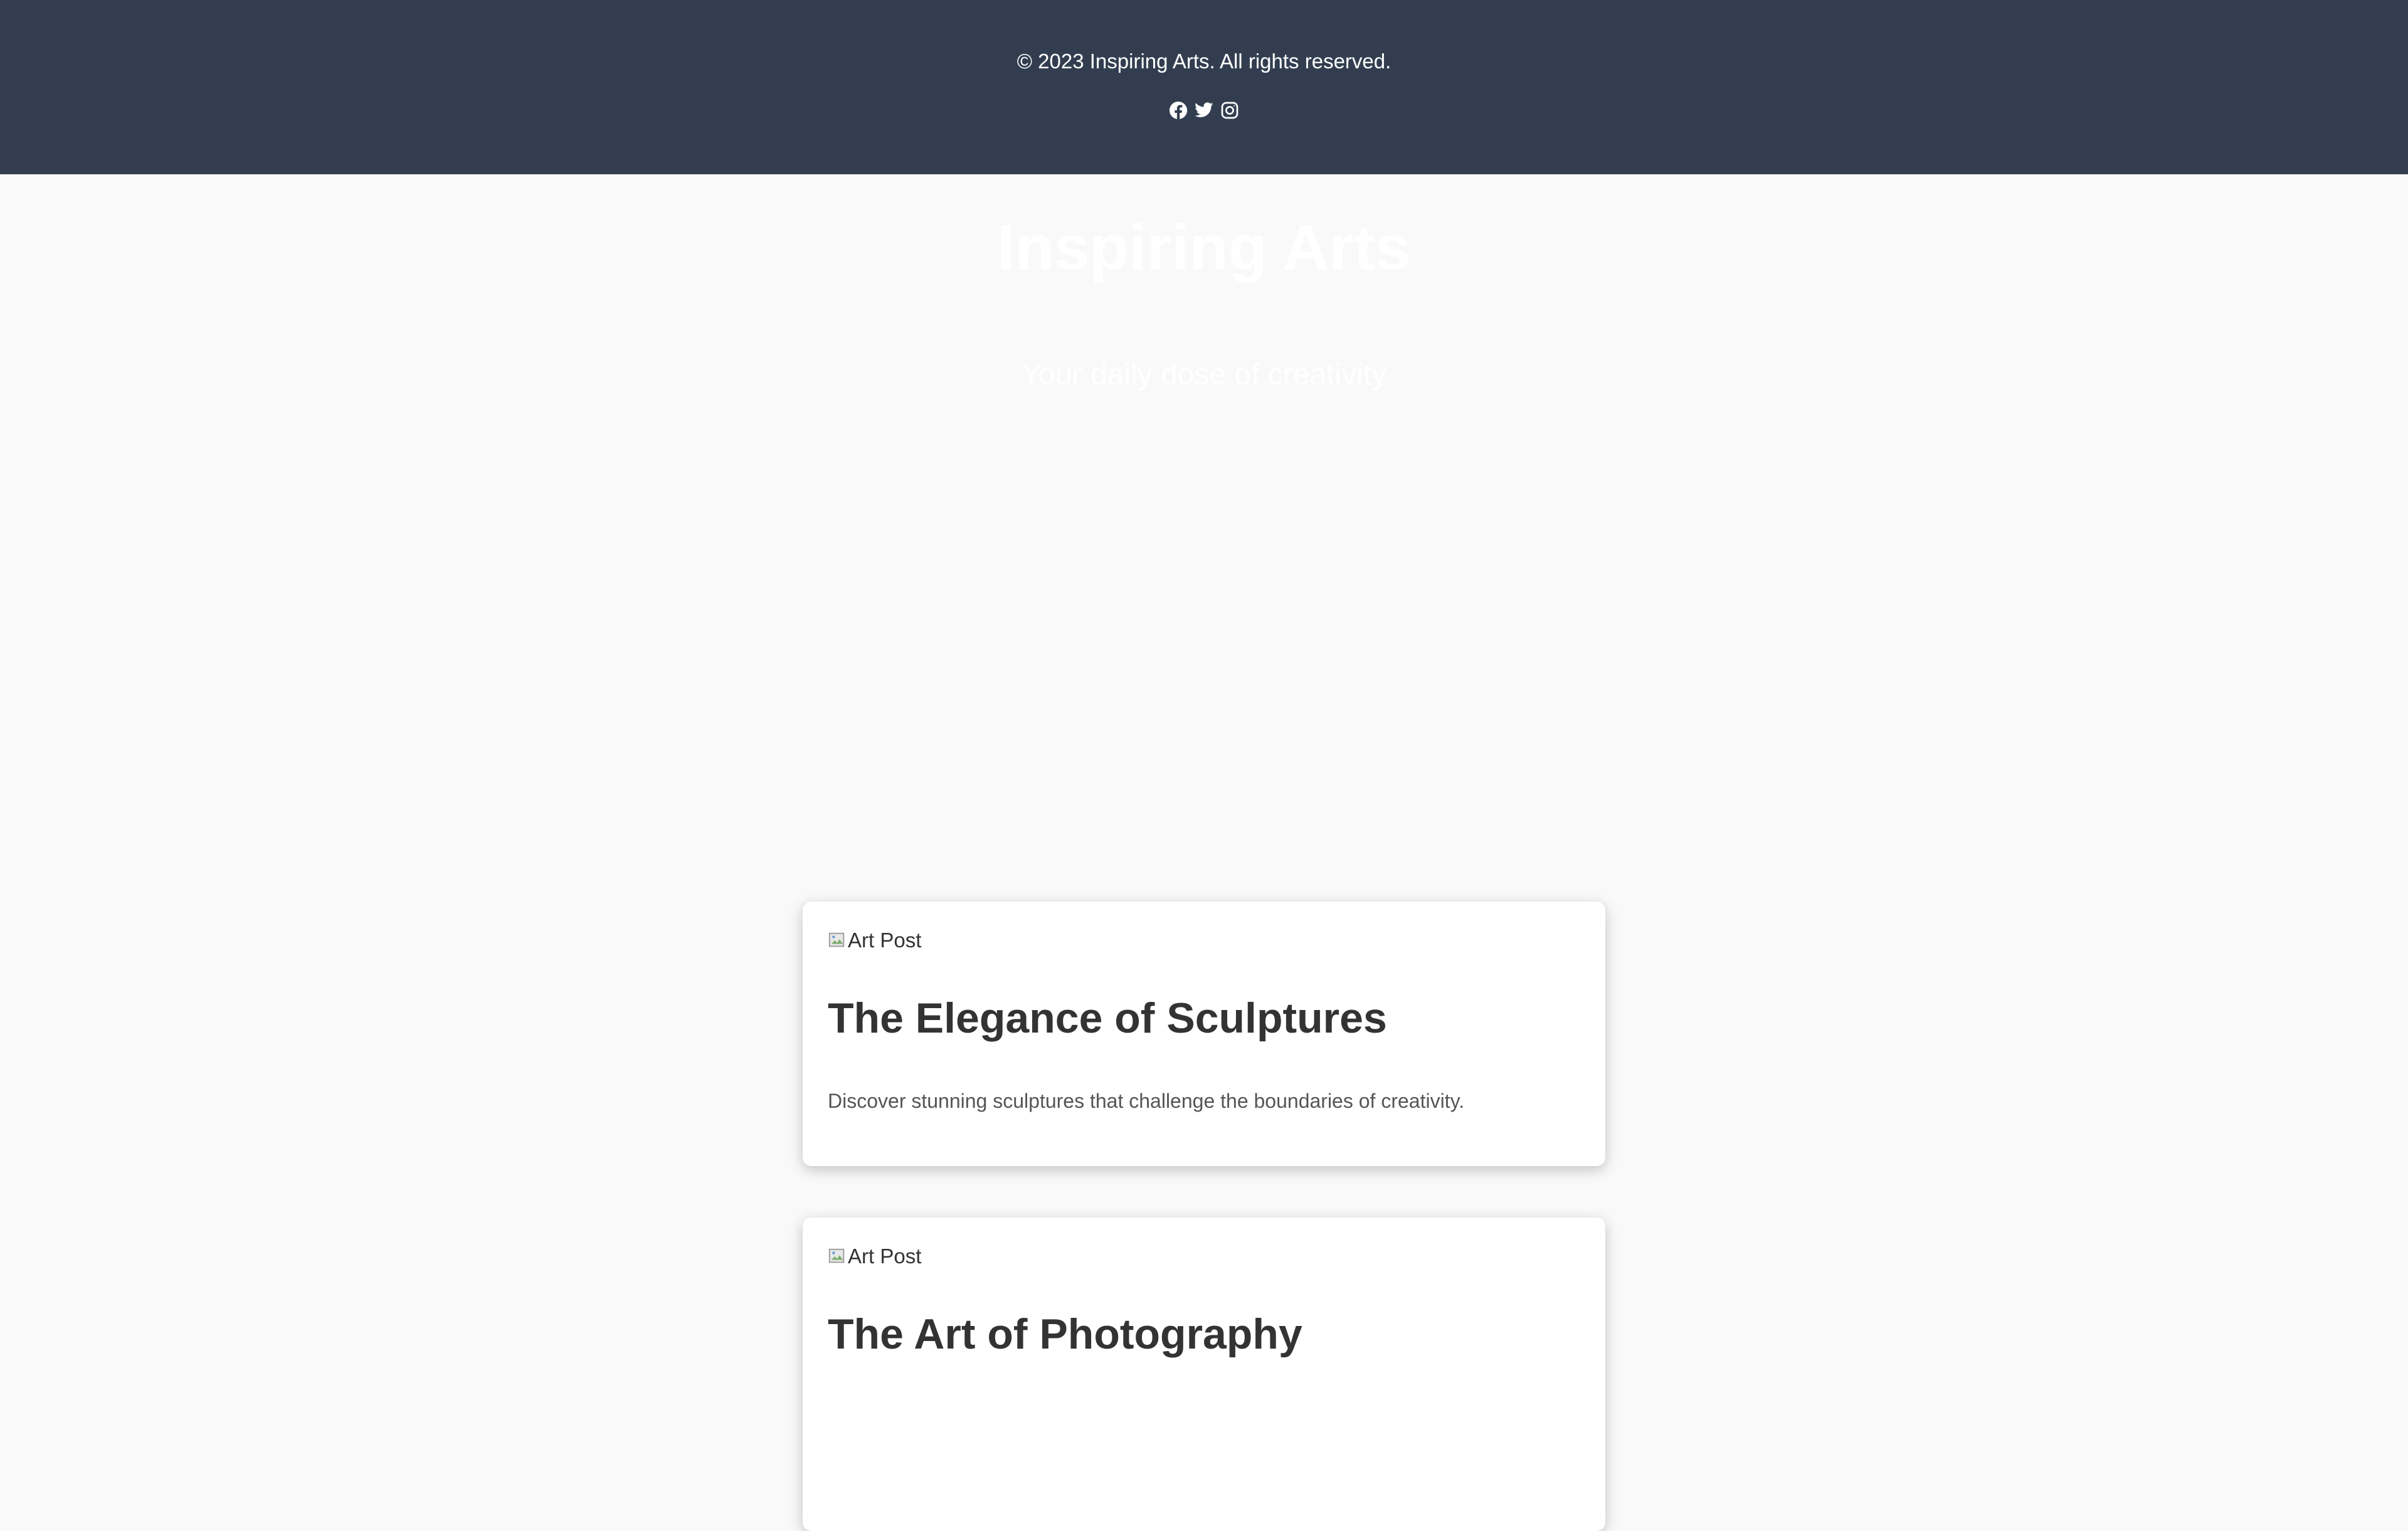 Image resolution: width=2408 pixels, height=1531 pixels. I want to click on social-links, so click(1204, 111).